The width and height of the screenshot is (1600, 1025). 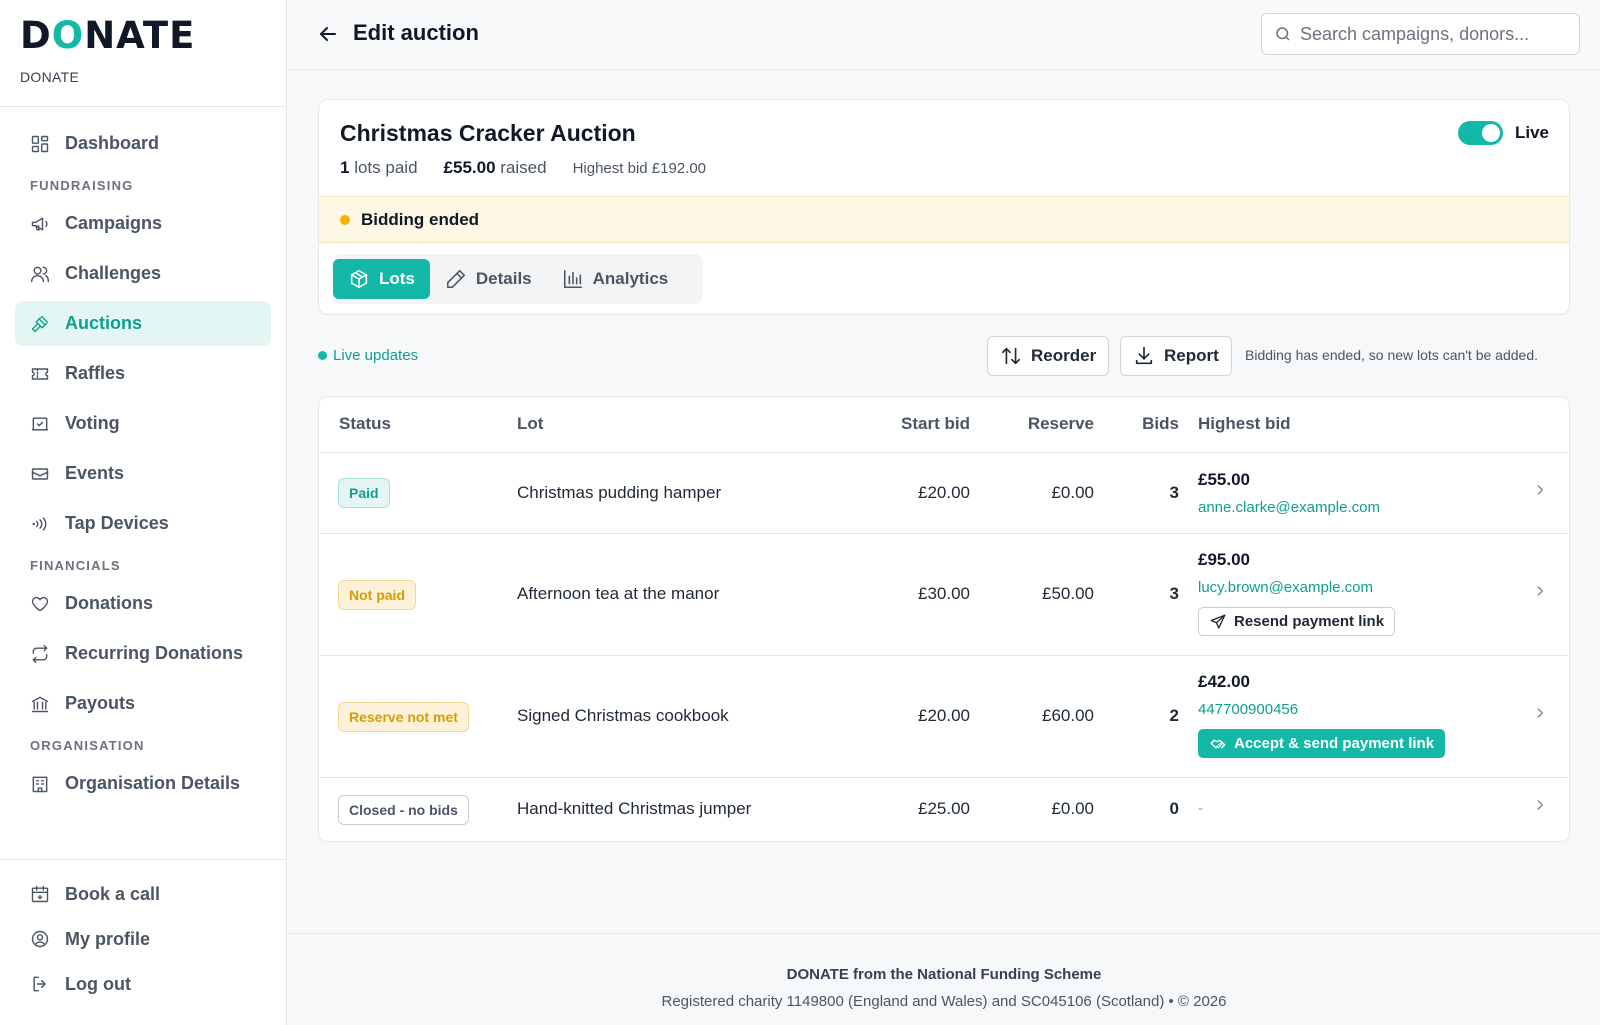 What do you see at coordinates (455, 279) in the screenshot?
I see `pencil-icon` at bounding box center [455, 279].